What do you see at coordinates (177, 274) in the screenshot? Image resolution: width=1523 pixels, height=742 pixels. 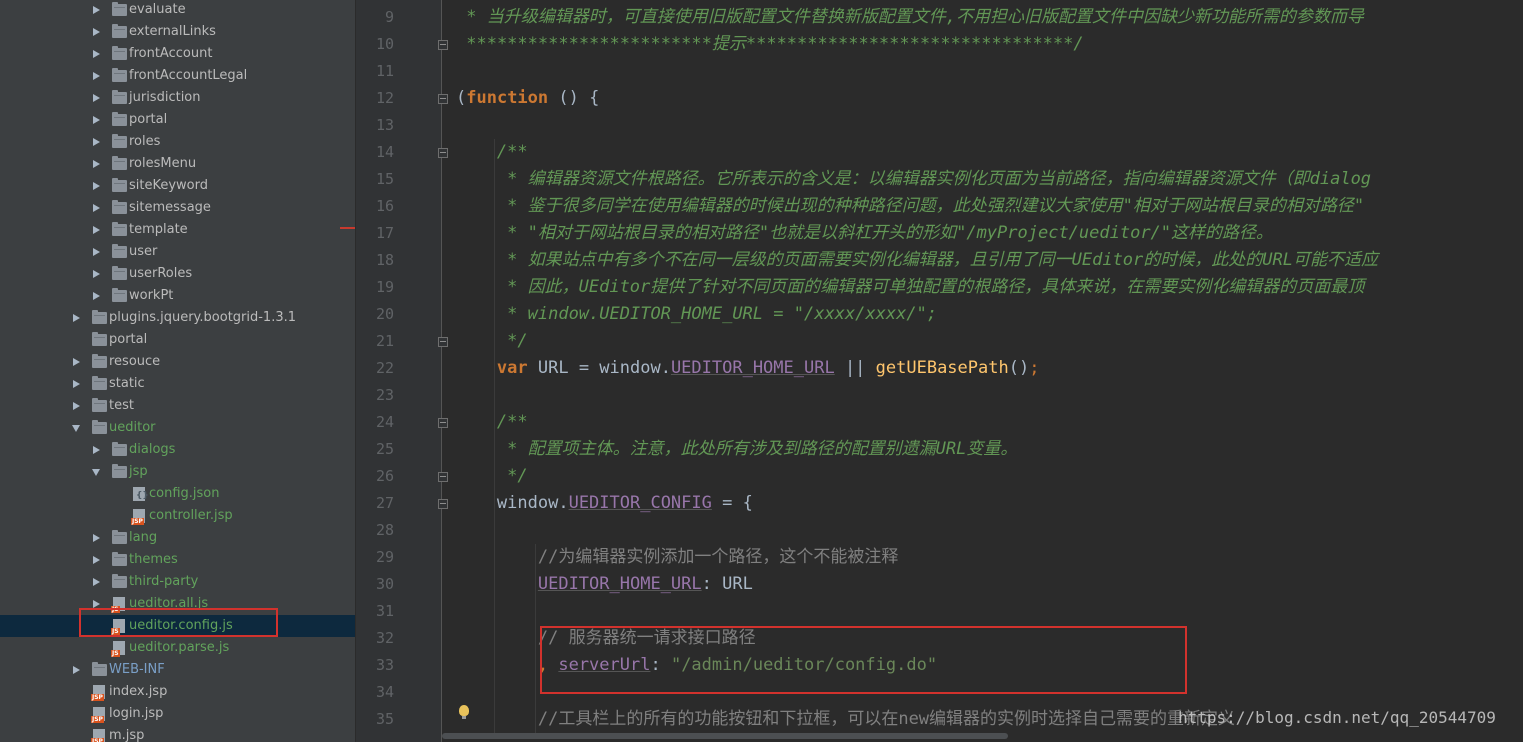 I see `tree-item: userRoles` at bounding box center [177, 274].